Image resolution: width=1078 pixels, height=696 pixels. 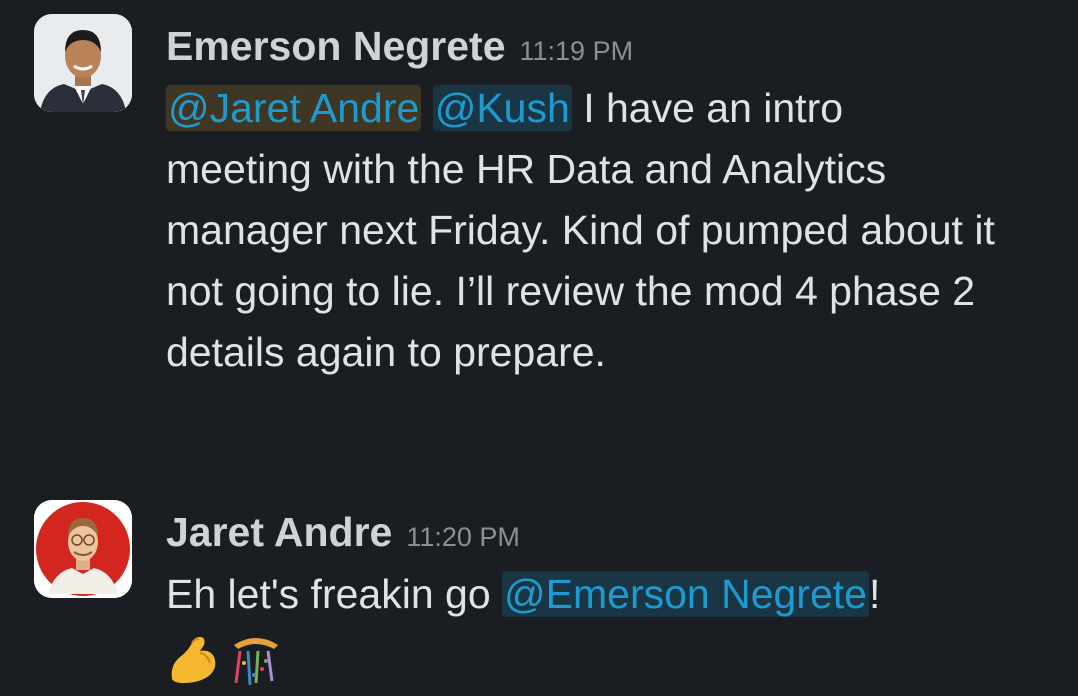 I want to click on jaret-avatar-icon, so click(x=83, y=549).